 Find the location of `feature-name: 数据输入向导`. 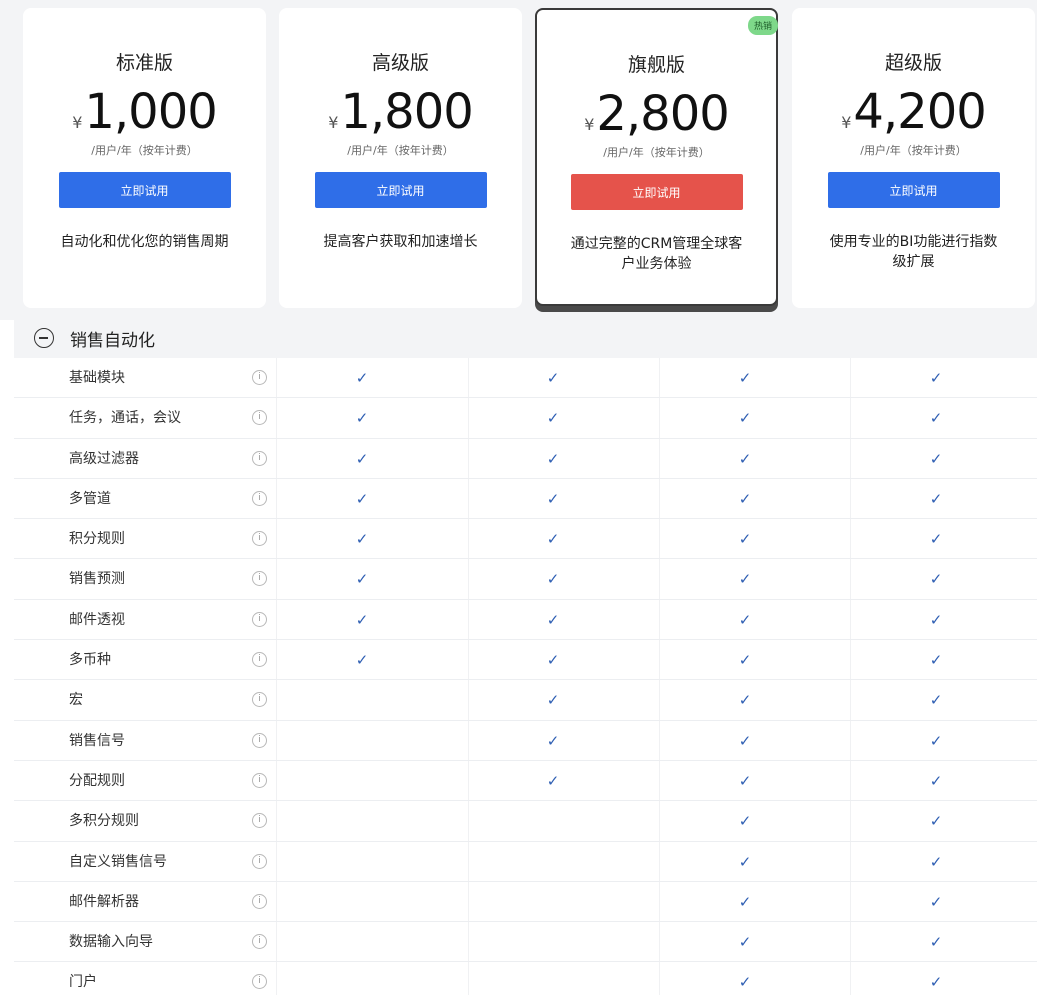

feature-name: 数据输入向导 is located at coordinates (111, 942).